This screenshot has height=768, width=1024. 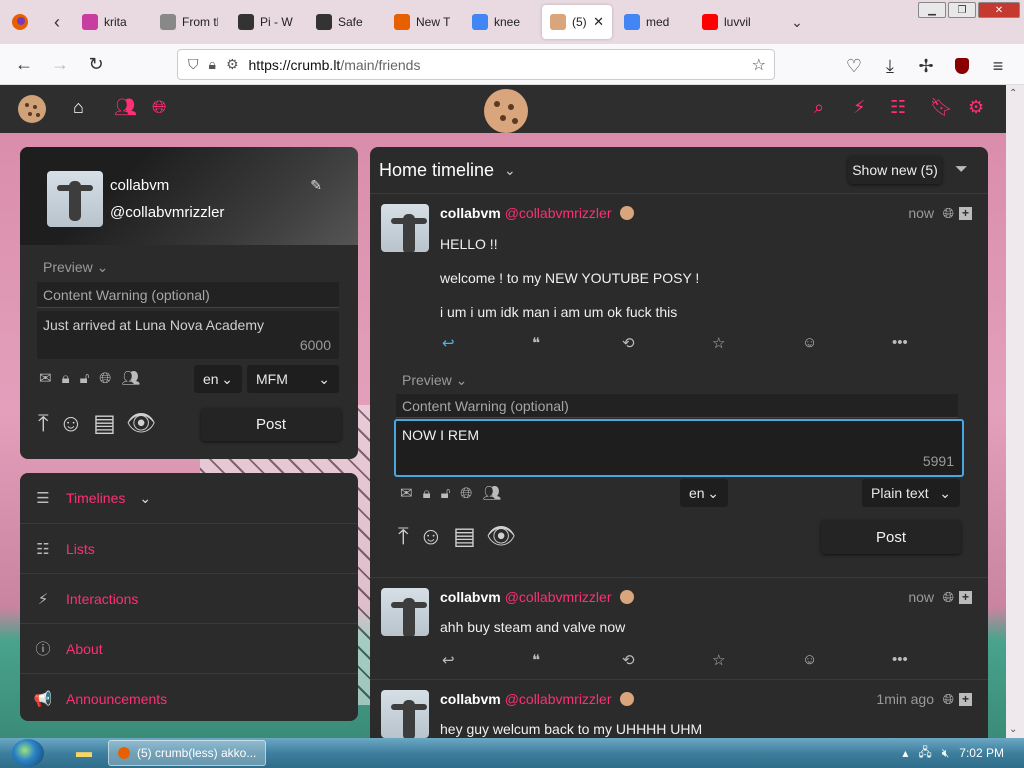 I want to click on scroll-down-arrow-icon: ⌄, so click(x=1013, y=729).